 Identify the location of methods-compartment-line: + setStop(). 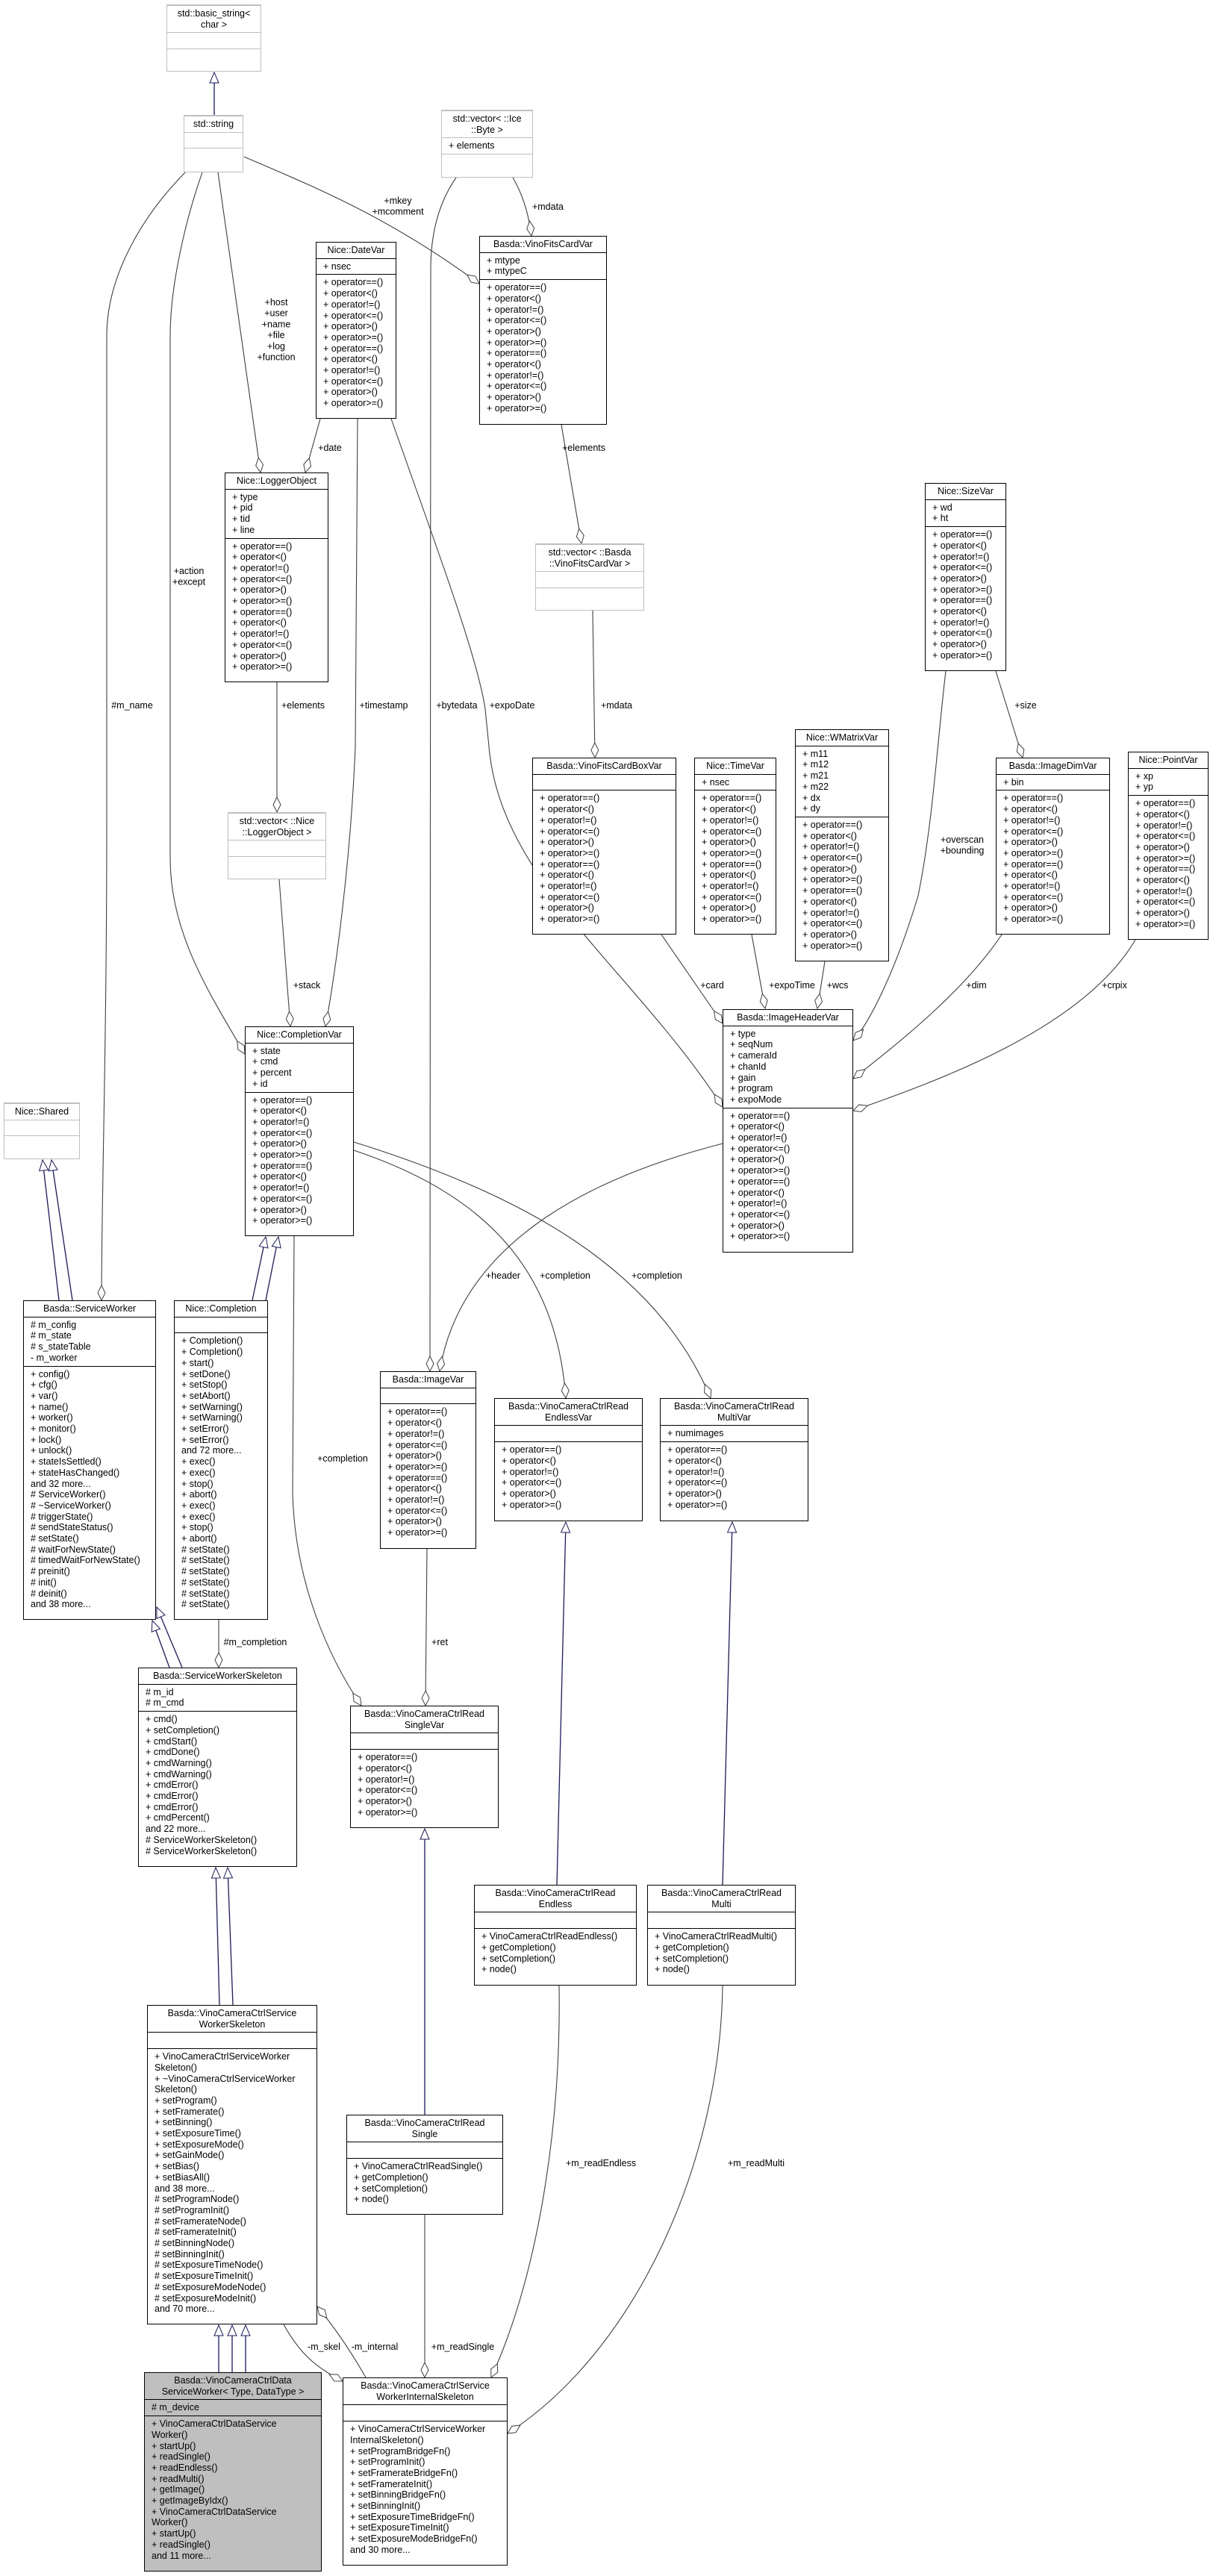
(204, 1385).